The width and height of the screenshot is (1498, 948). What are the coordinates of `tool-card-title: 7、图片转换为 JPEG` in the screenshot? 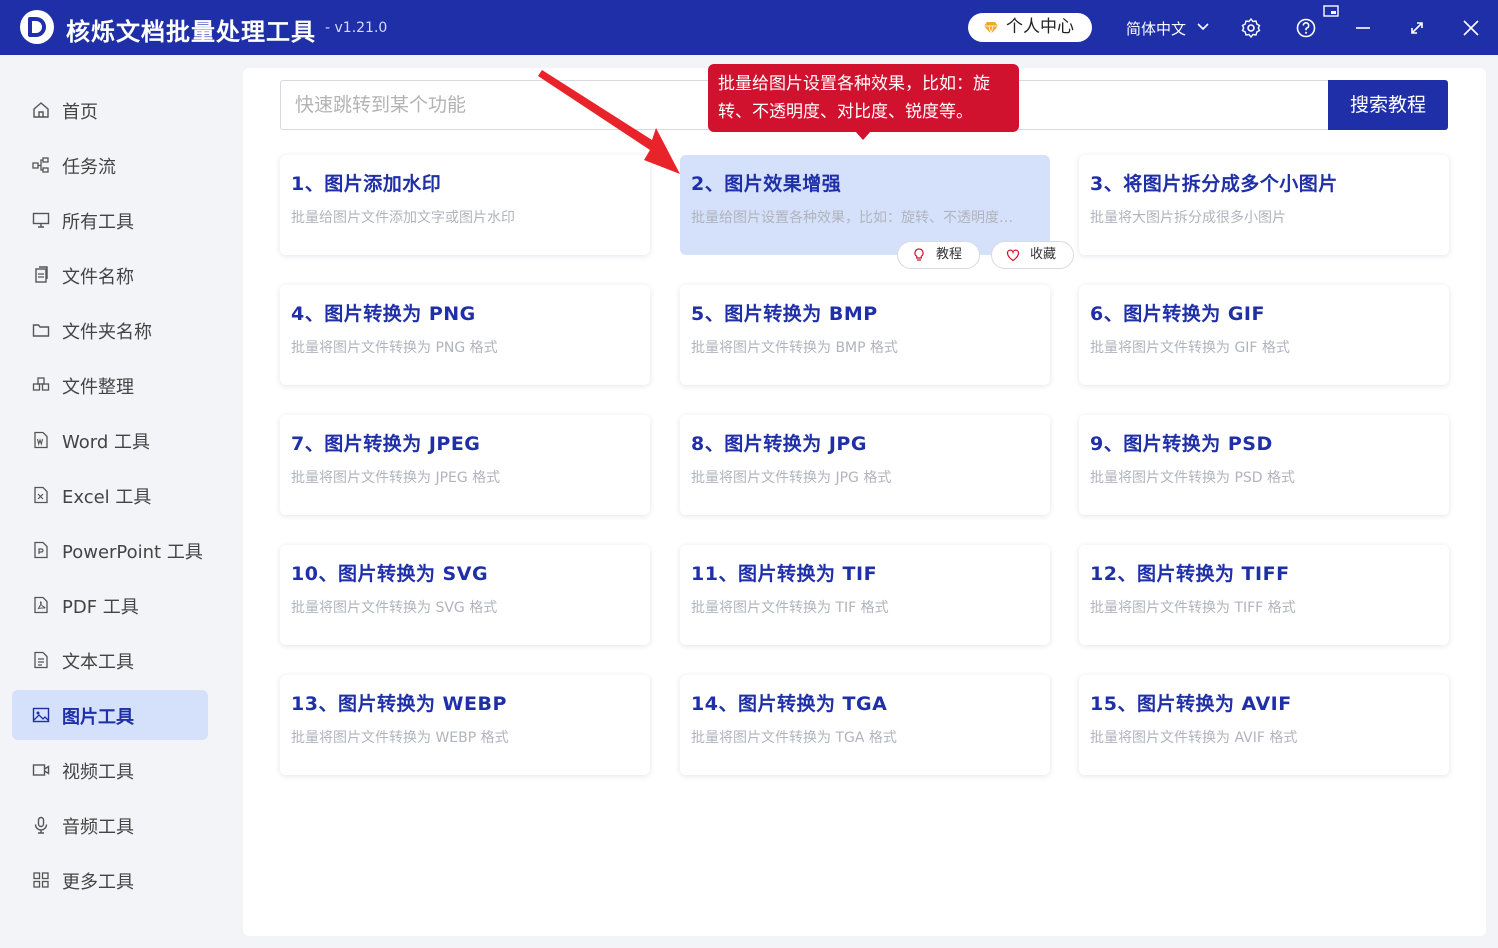 It's located at (386, 444).